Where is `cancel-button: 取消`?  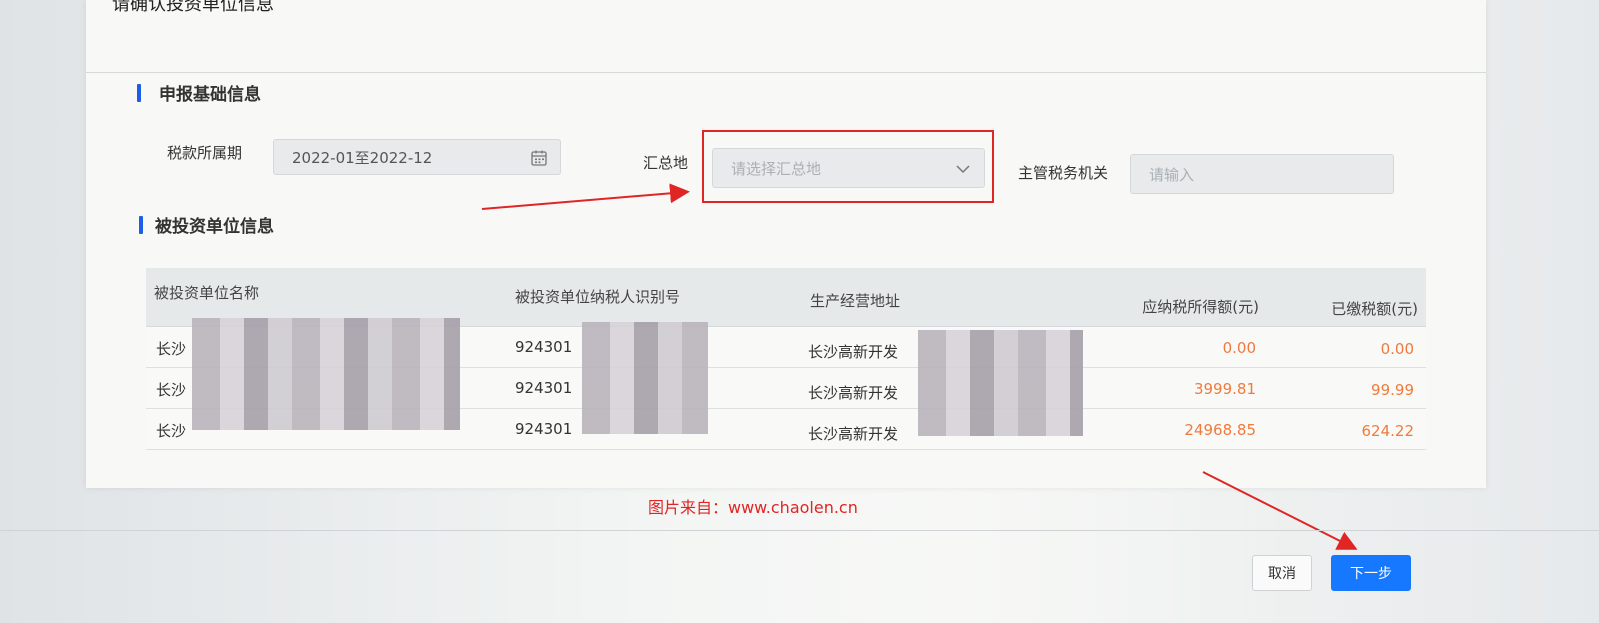
cancel-button: 取消 is located at coordinates (1282, 573).